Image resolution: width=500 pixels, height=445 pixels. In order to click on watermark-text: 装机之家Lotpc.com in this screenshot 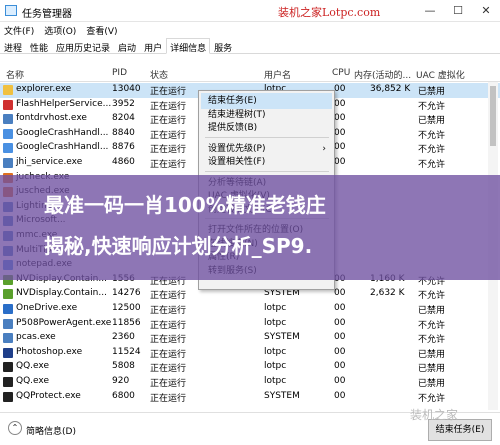, I will do `click(329, 12)`.